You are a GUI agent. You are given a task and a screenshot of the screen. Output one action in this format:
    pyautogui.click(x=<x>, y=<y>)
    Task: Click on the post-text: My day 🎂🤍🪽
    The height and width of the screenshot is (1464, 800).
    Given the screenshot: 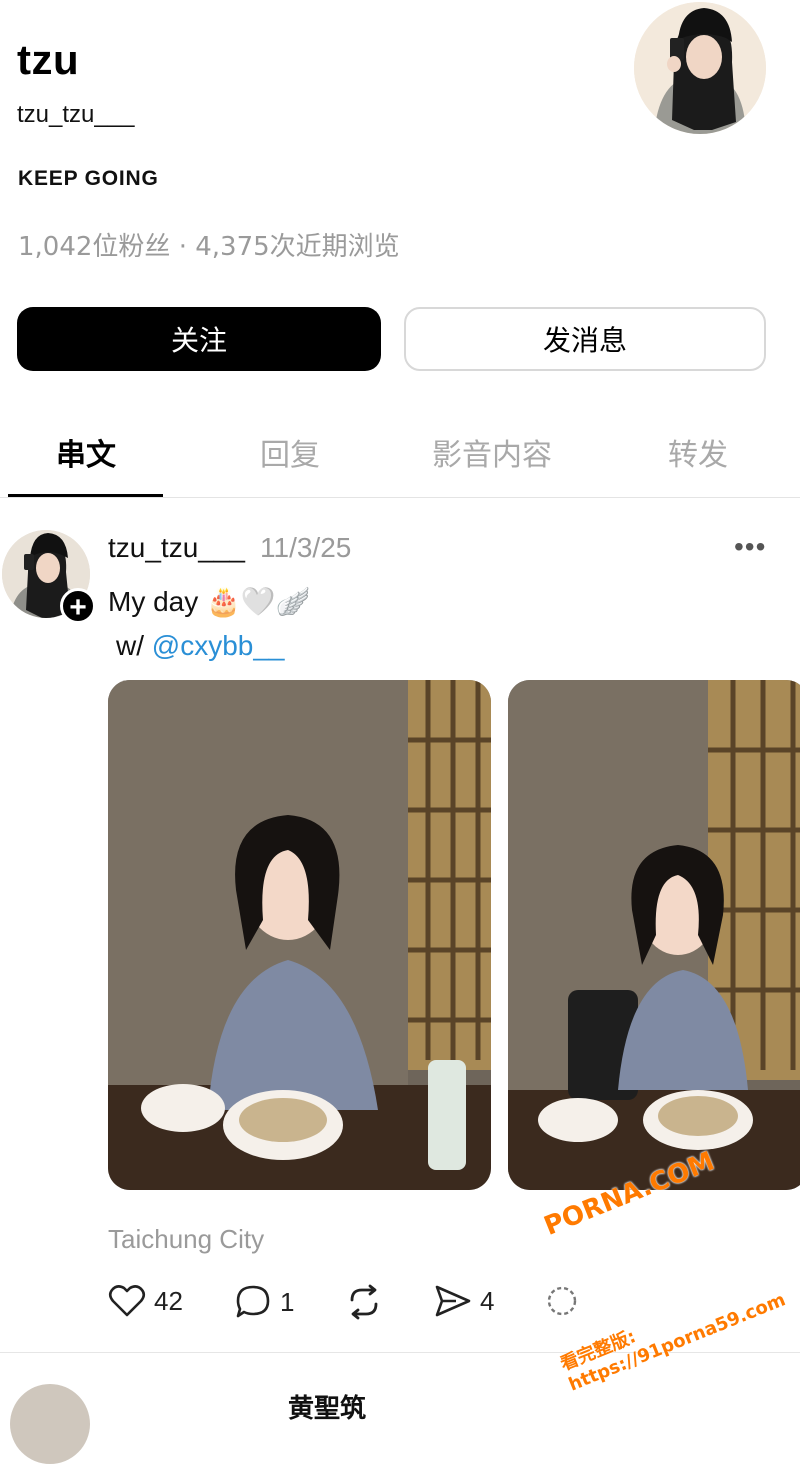 What is the action you would take?
    pyautogui.click(x=209, y=601)
    